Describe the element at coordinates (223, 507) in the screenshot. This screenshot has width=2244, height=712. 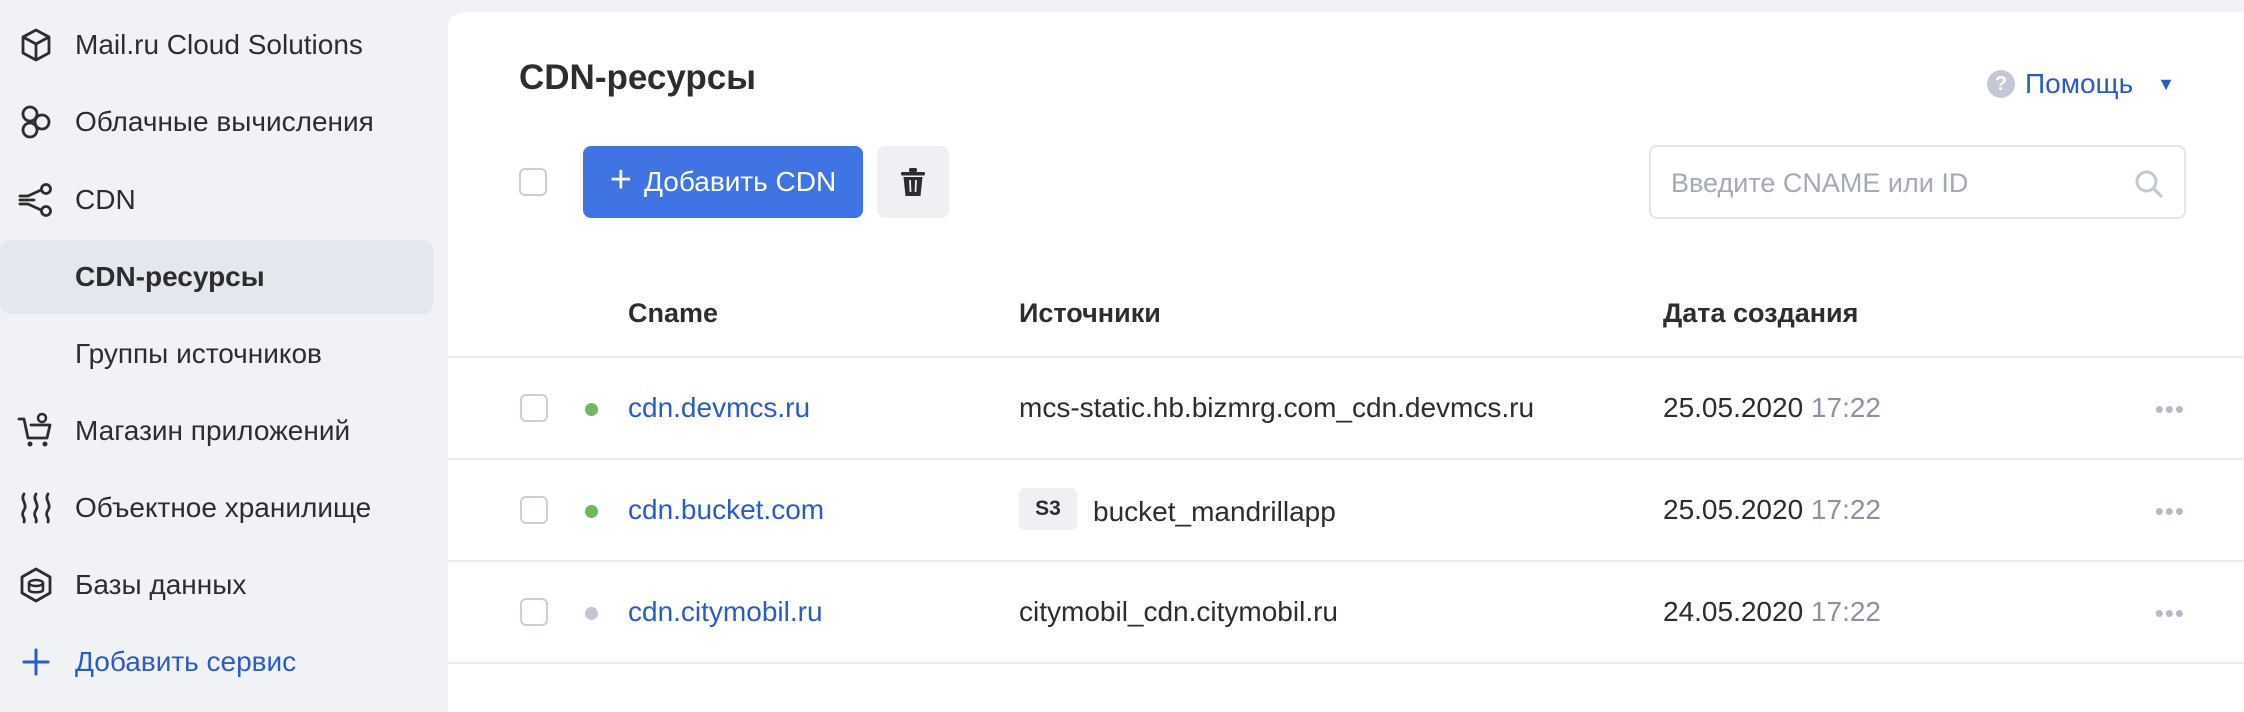
I see `sidebar-item-label: Объектное хранилище` at that location.